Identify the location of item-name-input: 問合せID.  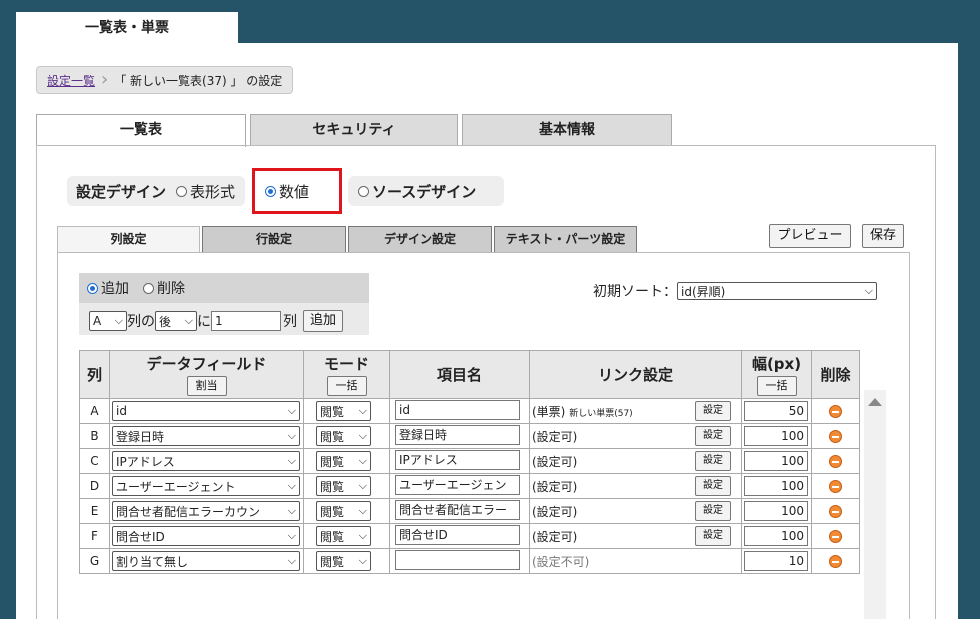
(457, 534).